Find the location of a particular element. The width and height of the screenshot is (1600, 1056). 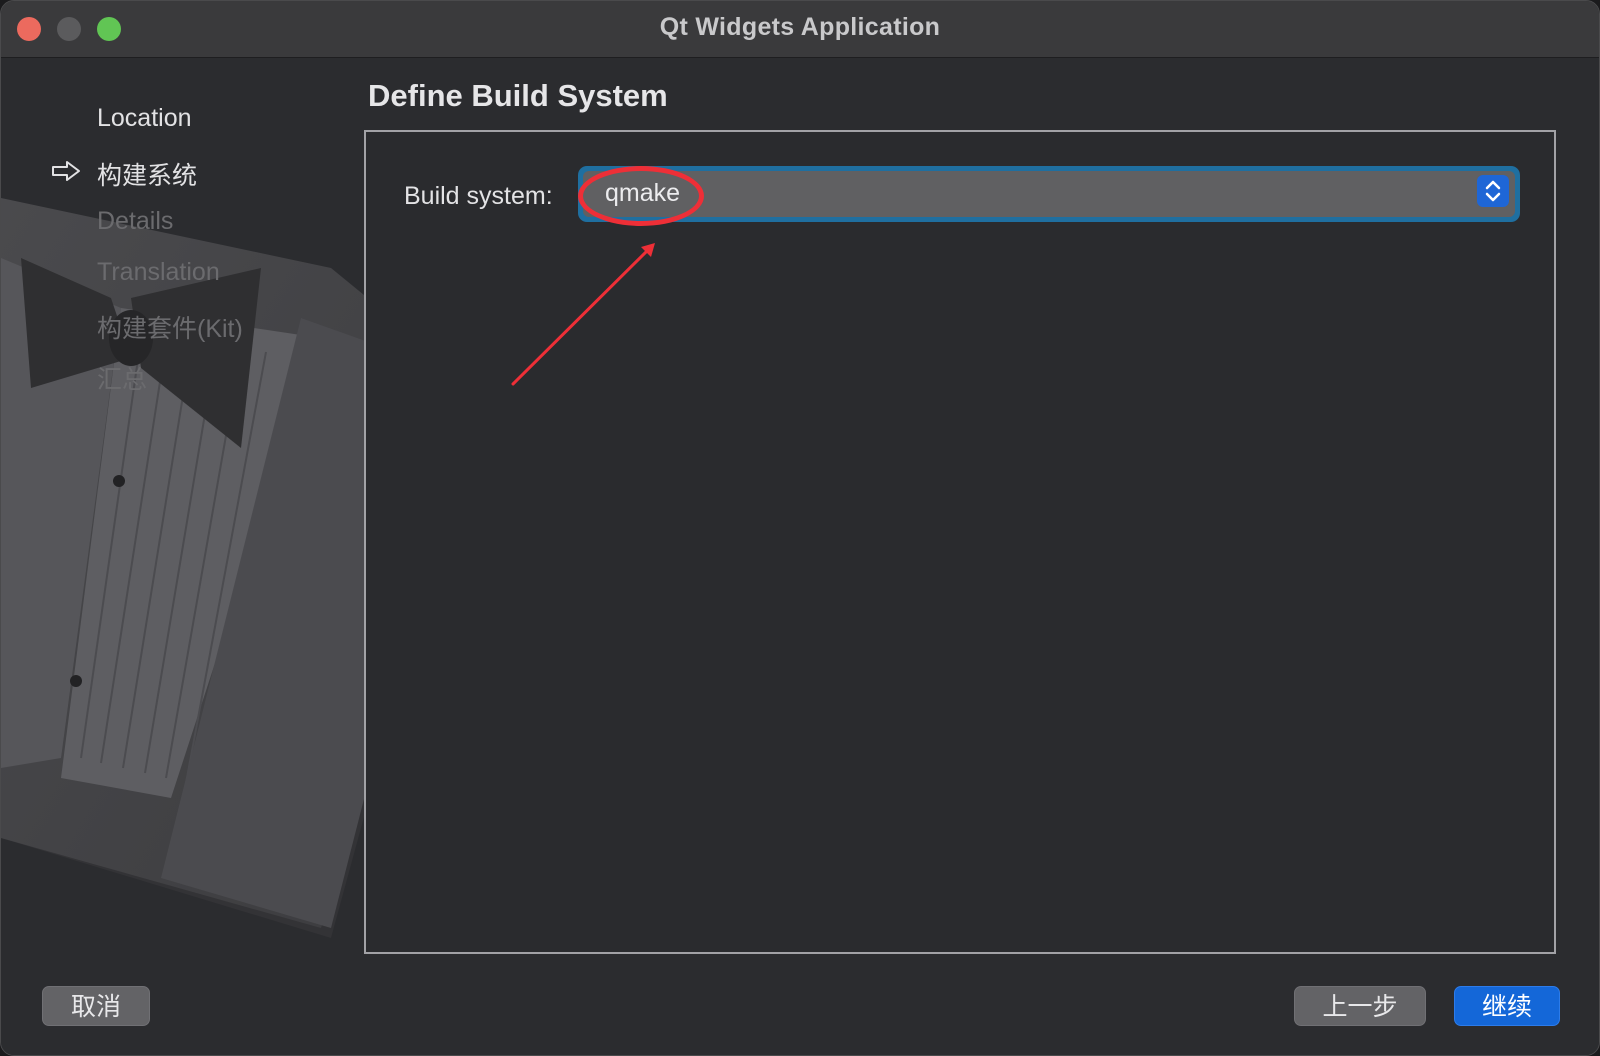

build-system-select-box: qmake is located at coordinates (1049, 194).